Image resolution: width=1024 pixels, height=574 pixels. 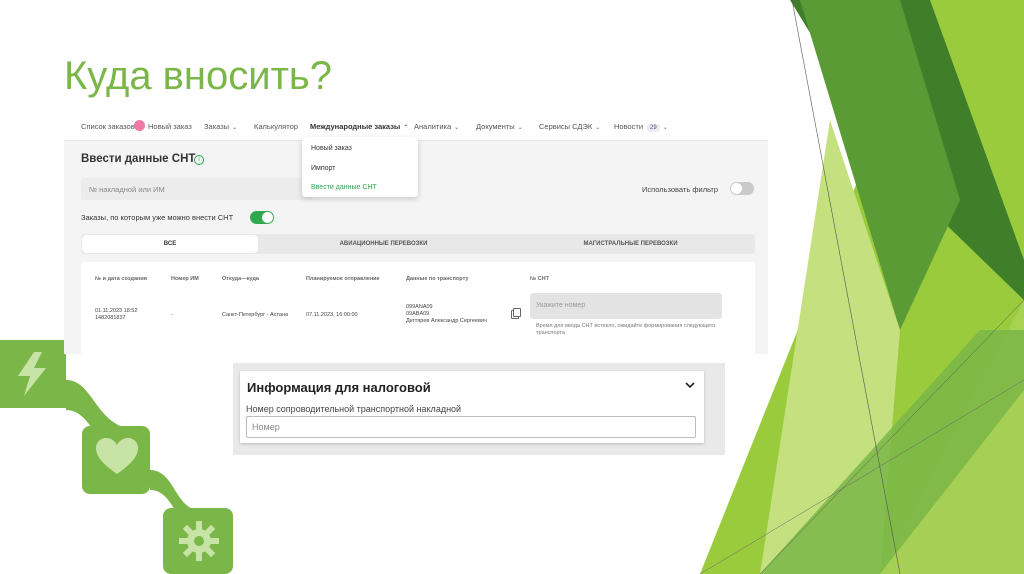 I want to click on column-header: Откуда—куда, so click(x=240, y=279).